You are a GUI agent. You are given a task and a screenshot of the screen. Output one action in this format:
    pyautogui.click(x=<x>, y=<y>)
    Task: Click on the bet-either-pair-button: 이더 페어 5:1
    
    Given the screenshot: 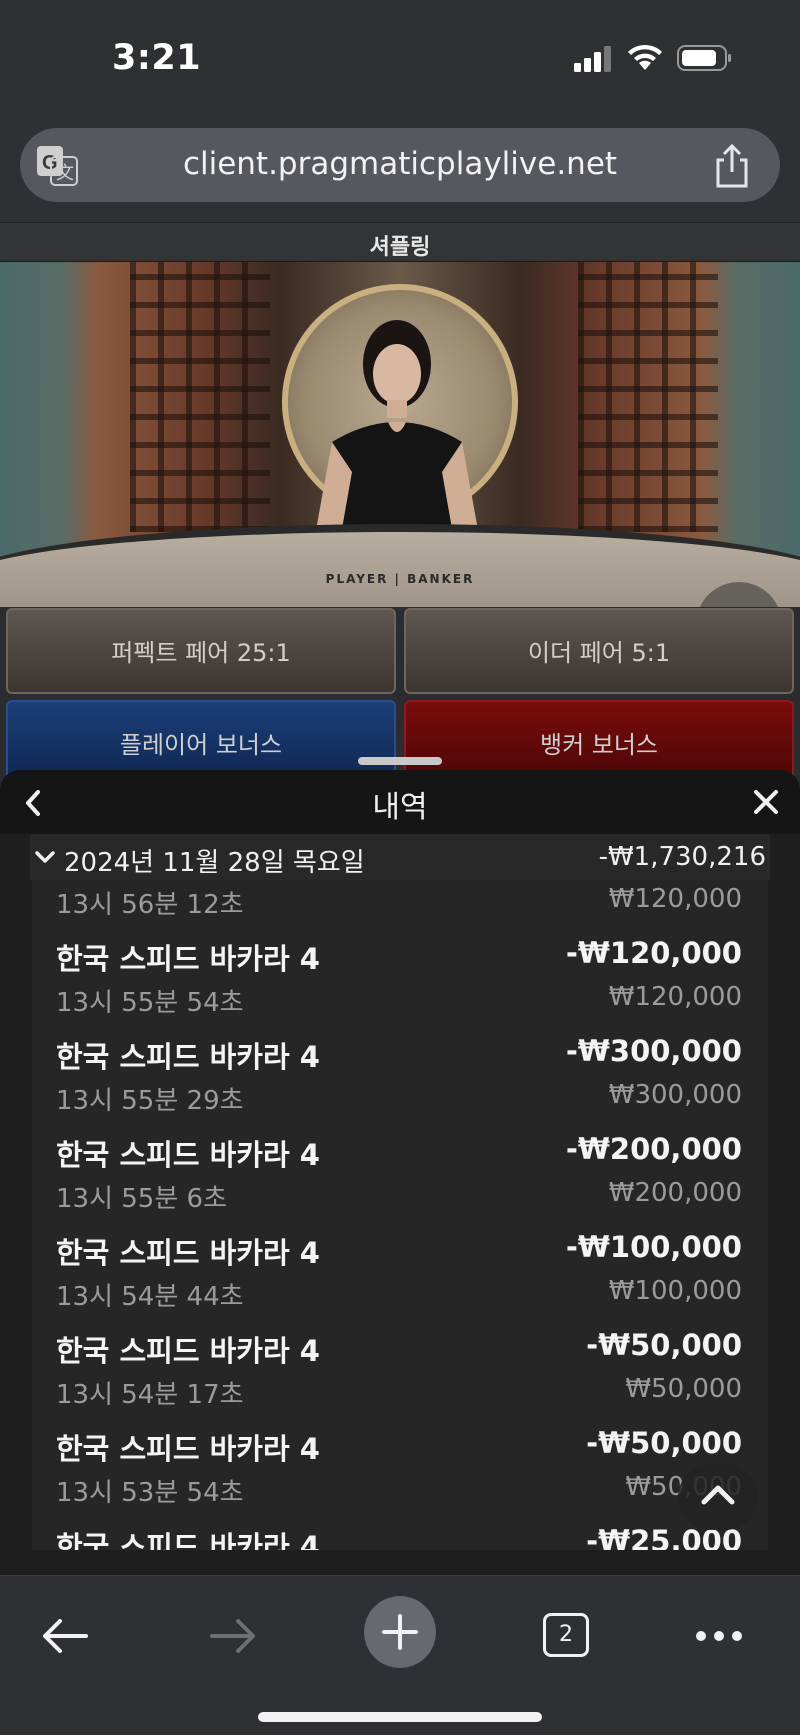 What is the action you would take?
    pyautogui.click(x=599, y=651)
    